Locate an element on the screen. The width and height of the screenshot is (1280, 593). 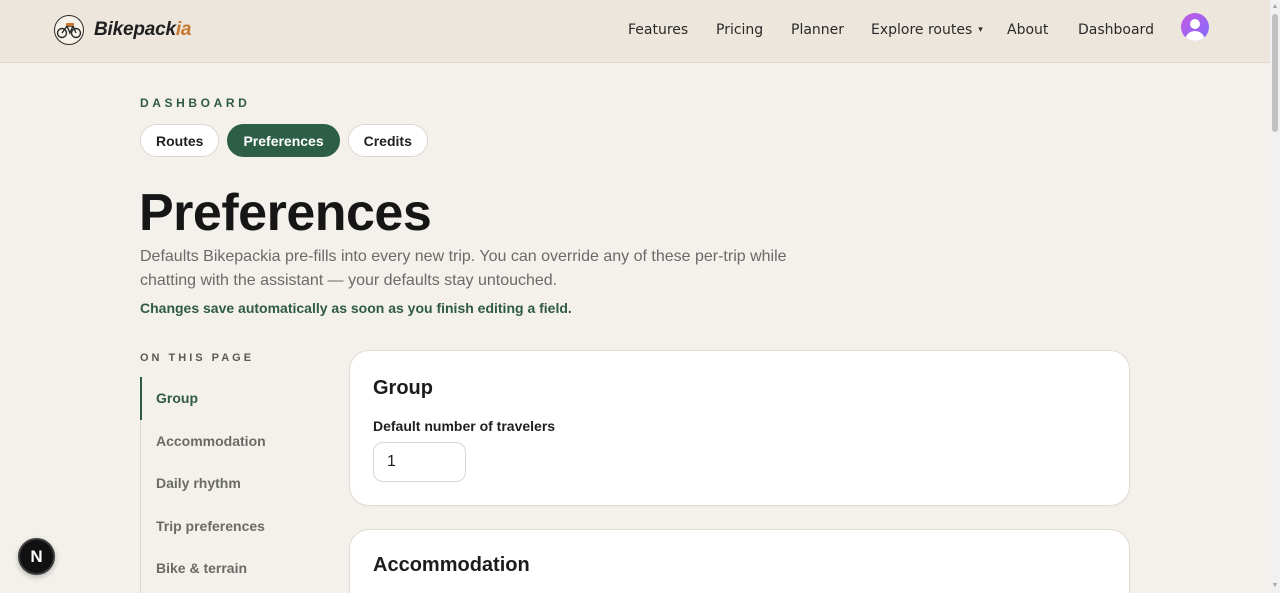
tab-credits: Credits is located at coordinates (387, 140).